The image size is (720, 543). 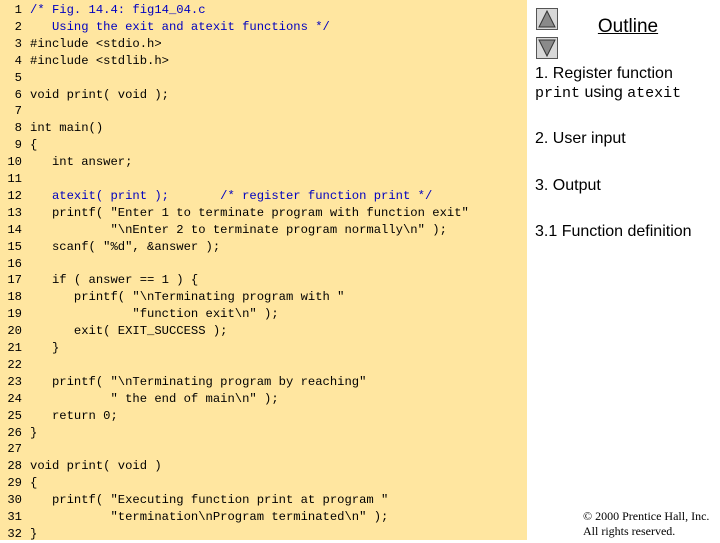 What do you see at coordinates (263, 416) in the screenshot?
I see `code-line: 25 return 0;` at bounding box center [263, 416].